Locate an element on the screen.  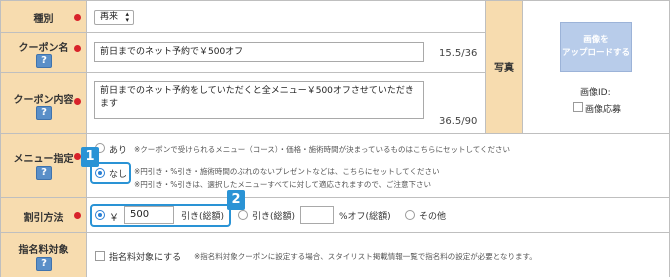
discount-amount-input: 500 is located at coordinates (149, 215).